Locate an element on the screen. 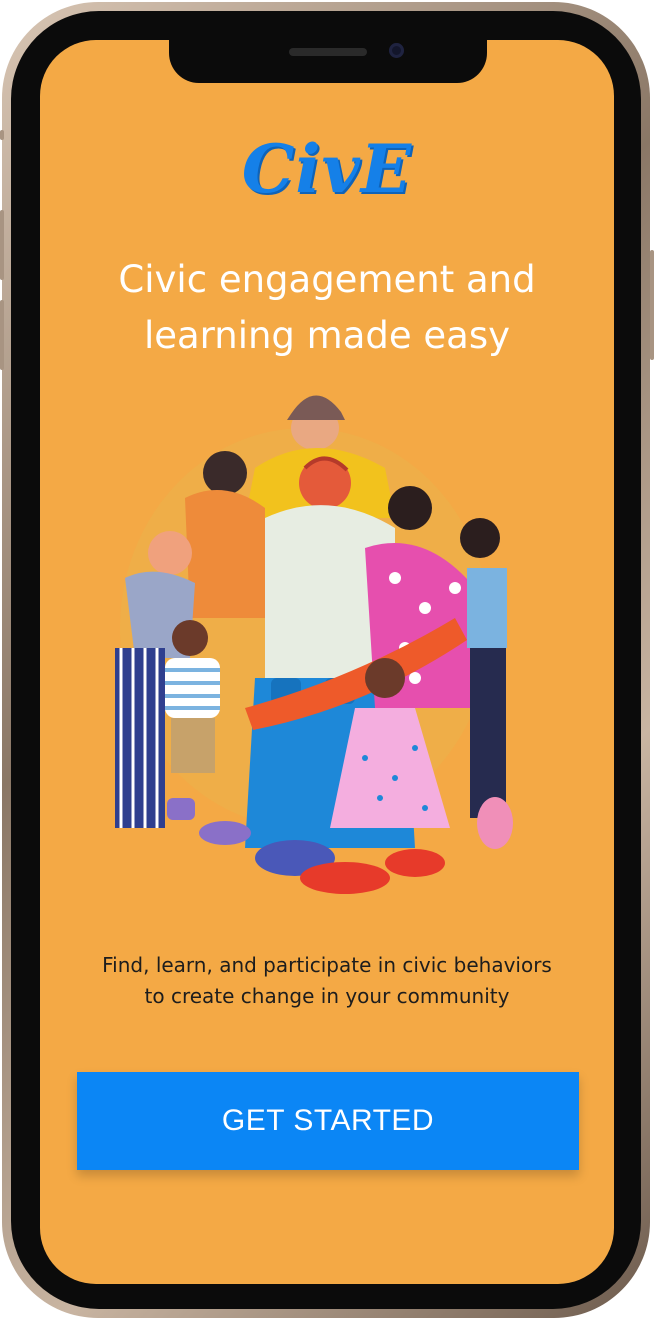 This screenshot has width=654, height=1322. speaker-grille is located at coordinates (328, 52).